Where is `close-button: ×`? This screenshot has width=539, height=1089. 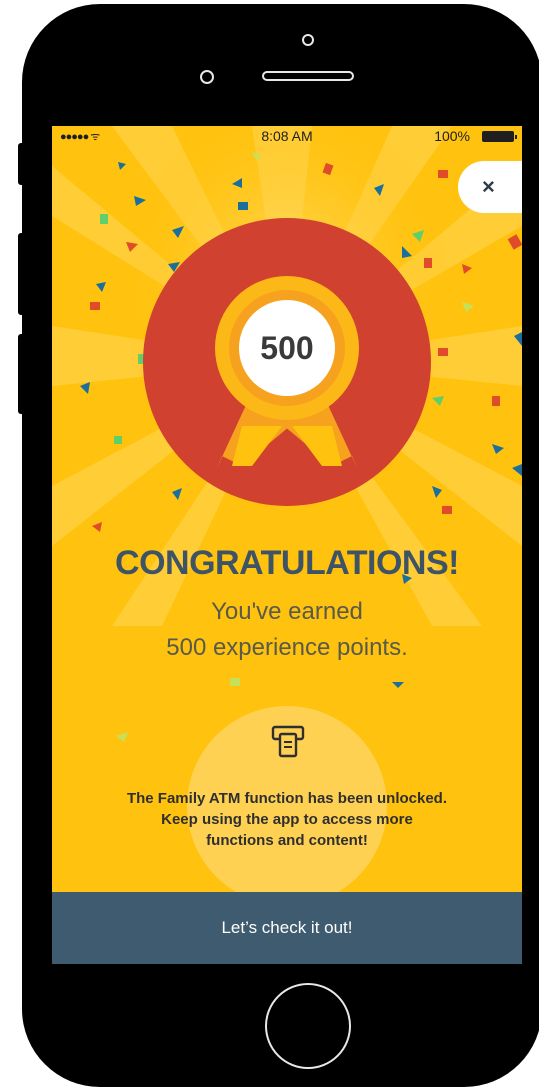
close-button: × is located at coordinates (490, 187).